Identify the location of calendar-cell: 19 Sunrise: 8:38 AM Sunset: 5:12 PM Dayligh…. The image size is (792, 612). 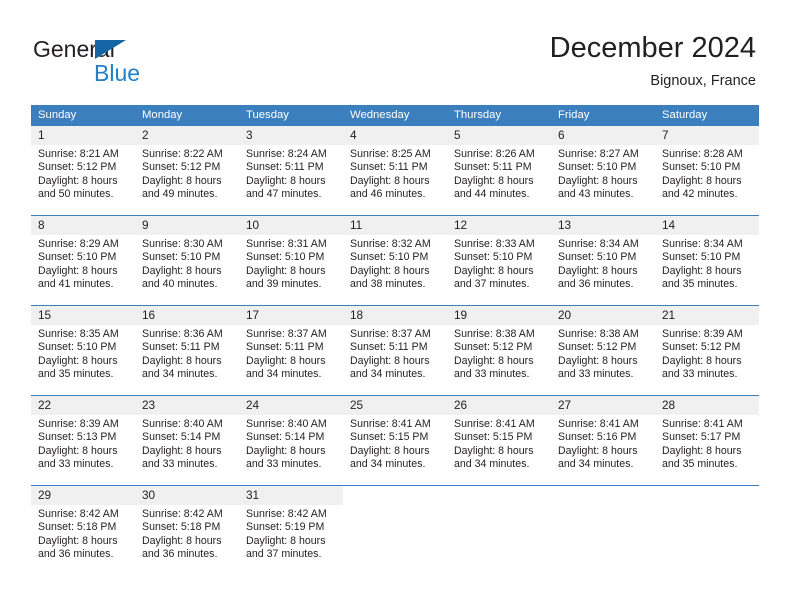
(499, 350).